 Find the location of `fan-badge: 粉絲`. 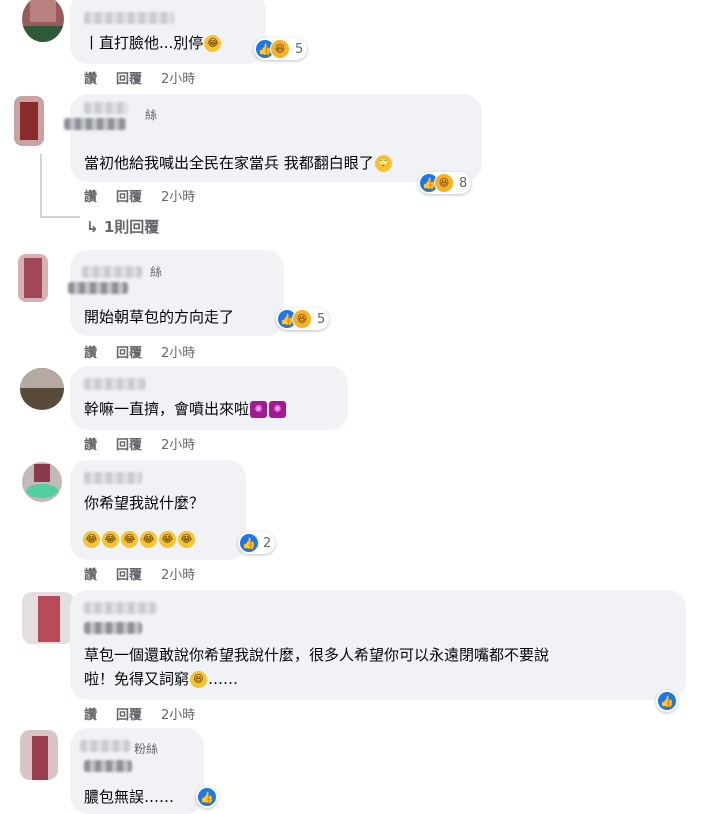

fan-badge: 粉絲 is located at coordinates (146, 749).